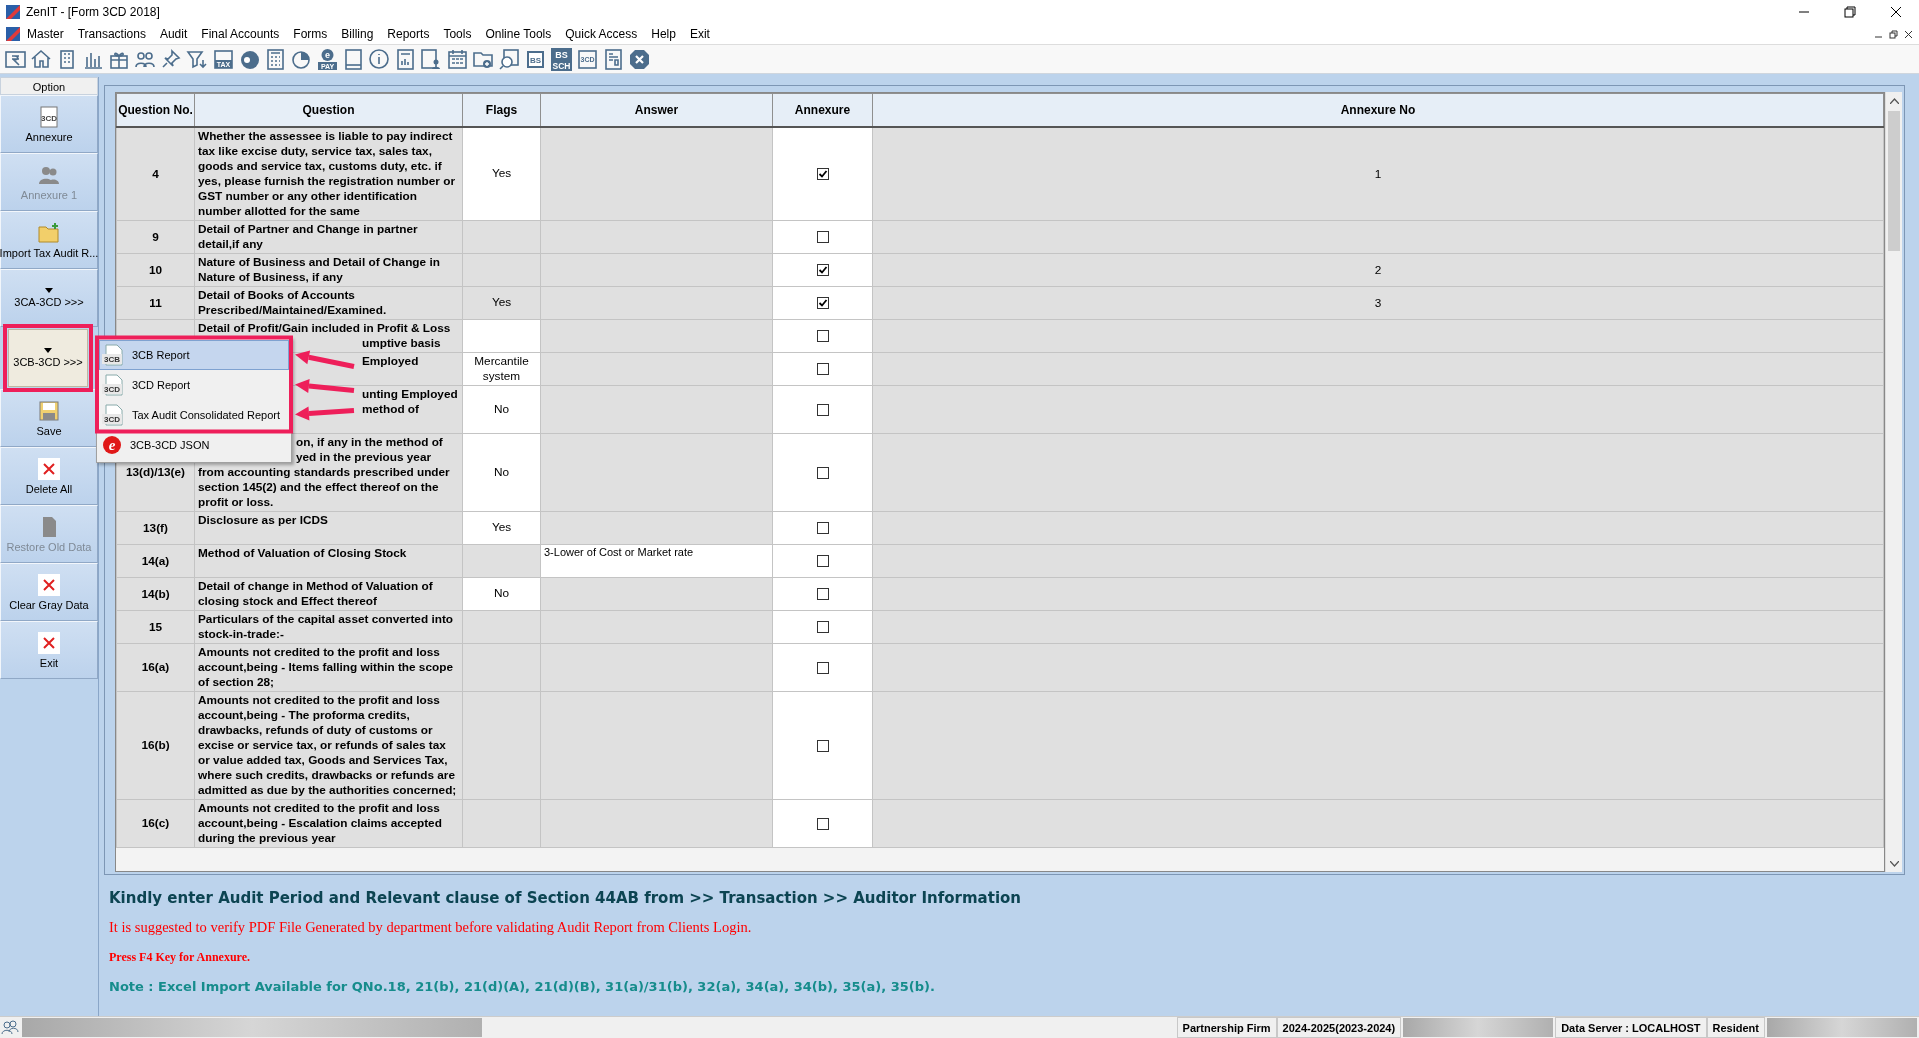 The image size is (1919, 1038). I want to click on delete-icon, so click(49, 468).